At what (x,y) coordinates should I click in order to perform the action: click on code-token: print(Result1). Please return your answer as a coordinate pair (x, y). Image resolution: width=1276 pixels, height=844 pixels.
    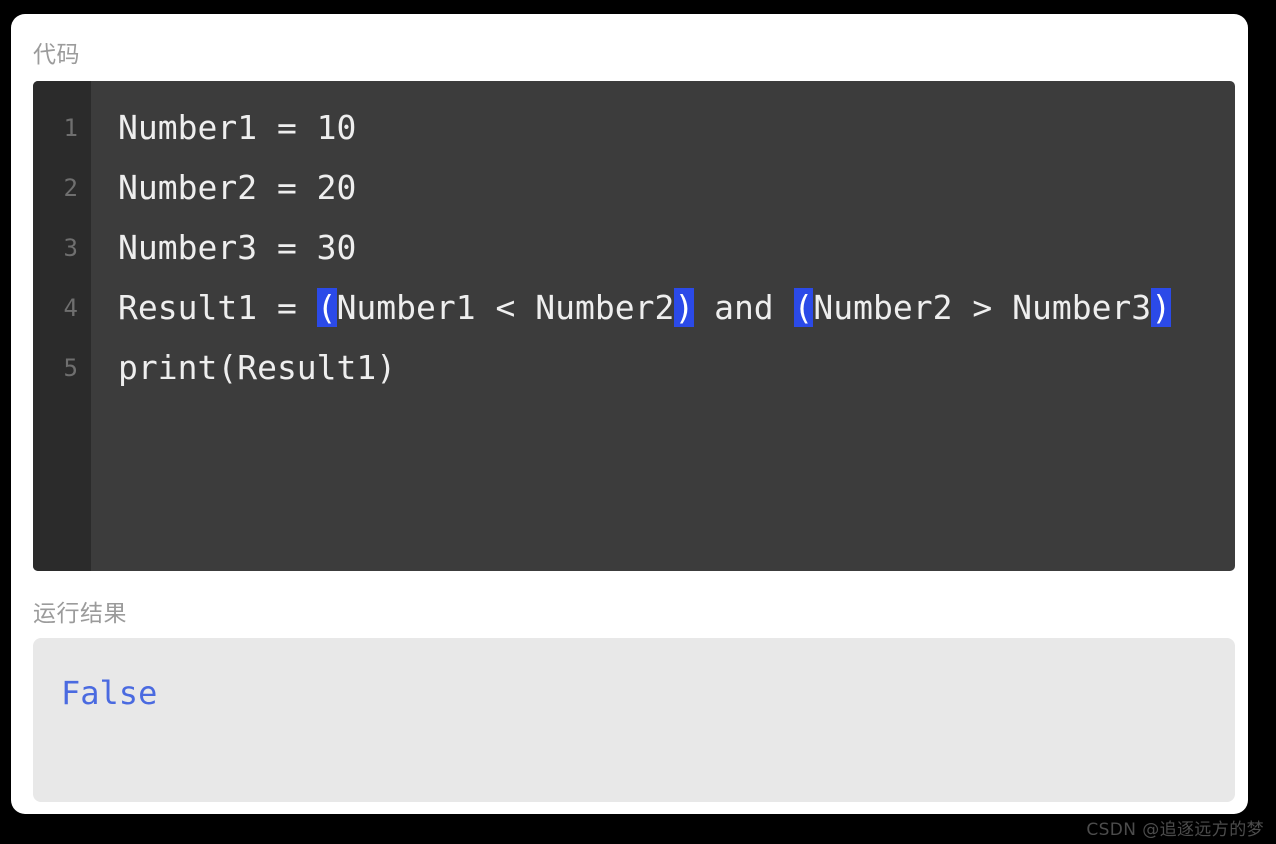
    Looking at the image, I should click on (257, 367).